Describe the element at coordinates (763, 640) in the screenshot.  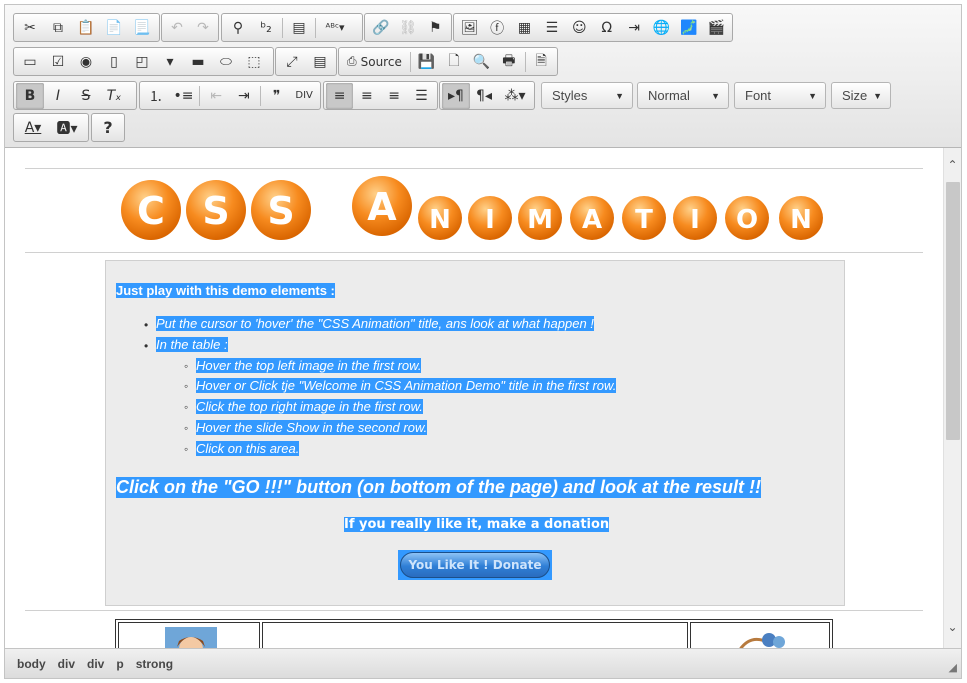
I see `right-image` at that location.